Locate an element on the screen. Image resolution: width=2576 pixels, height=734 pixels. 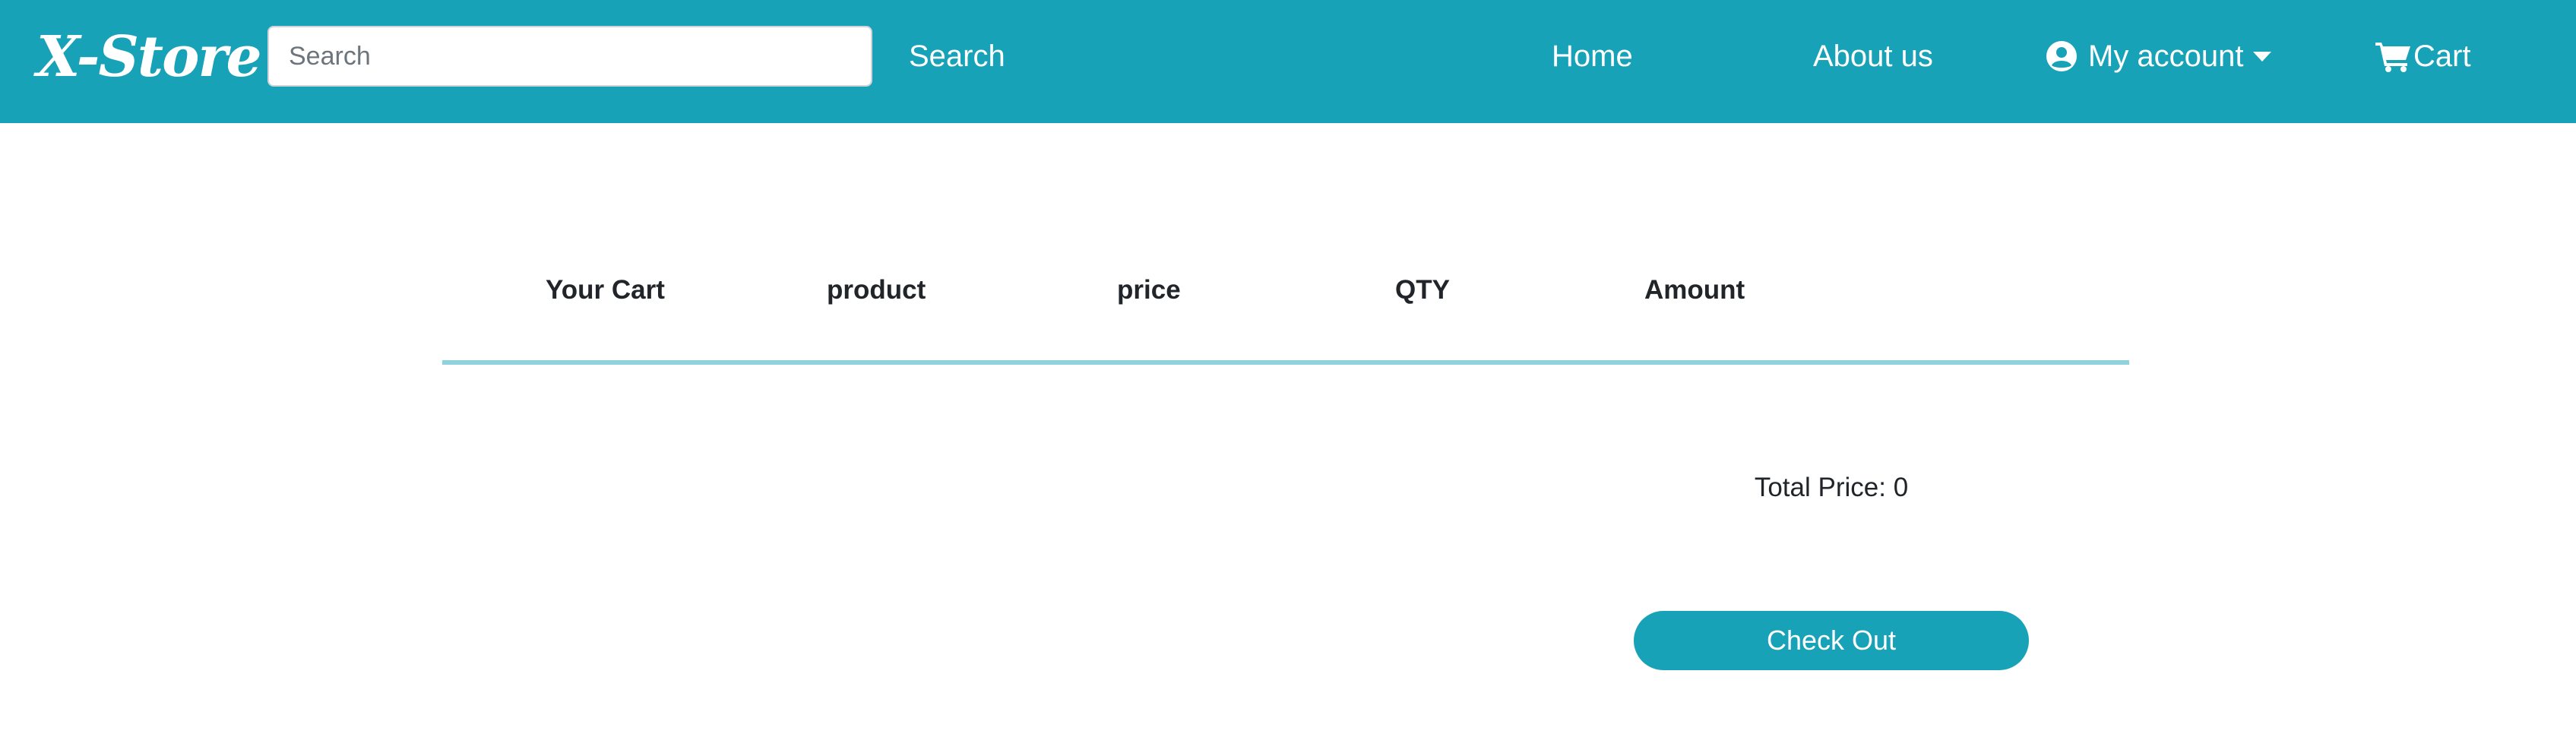
header-qty: QTY is located at coordinates (1422, 290).